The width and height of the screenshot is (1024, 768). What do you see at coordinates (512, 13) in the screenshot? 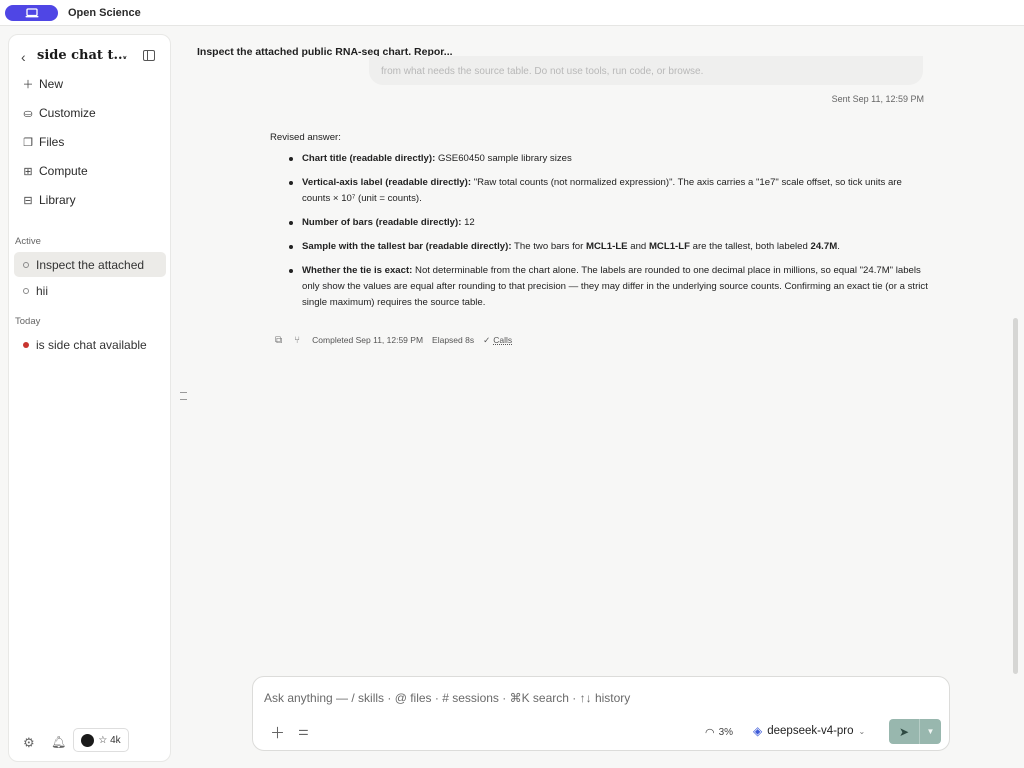
I see `top-bar: Open Science` at bounding box center [512, 13].